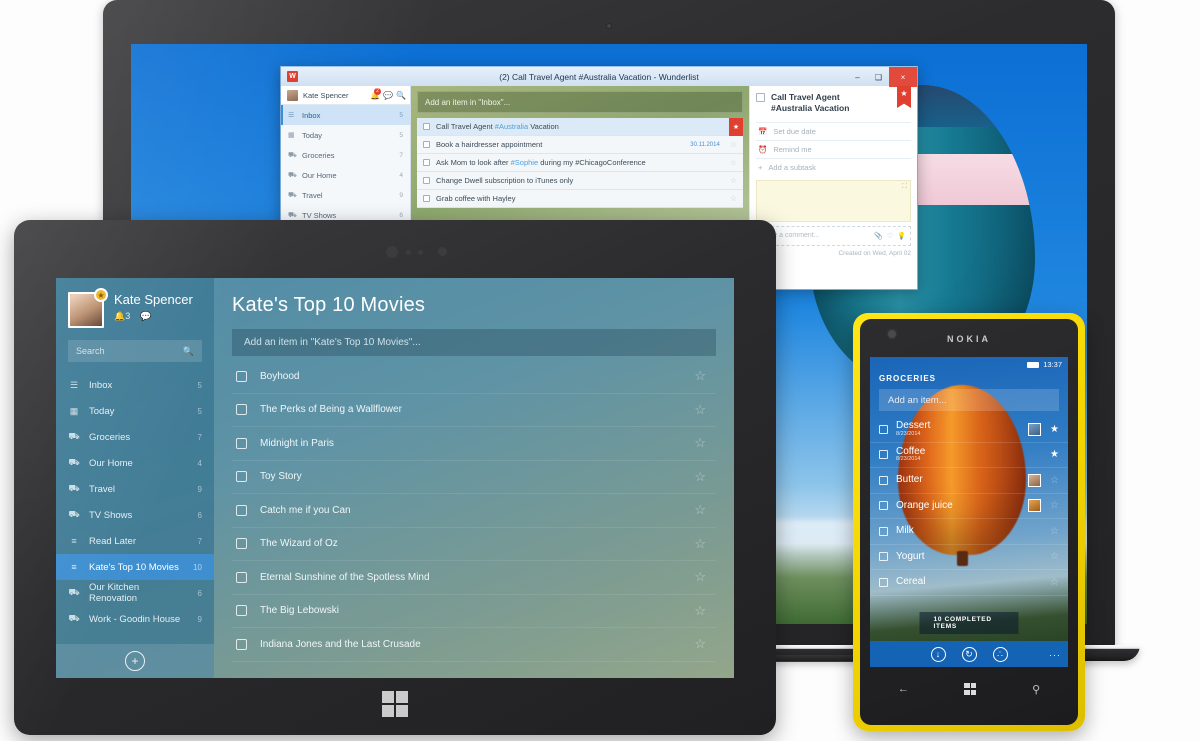  Describe the element at coordinates (345, 115) in the screenshot. I see `desktop-sidebar-item: ☰ Inbox 5` at that location.